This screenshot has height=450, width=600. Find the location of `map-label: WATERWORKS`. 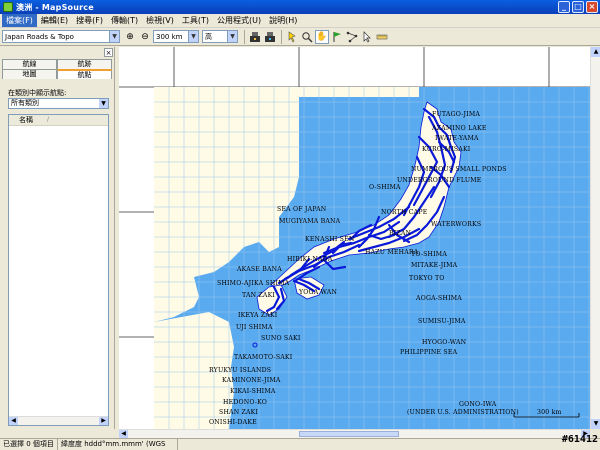

map-label: WATERWORKS is located at coordinates (456, 224).